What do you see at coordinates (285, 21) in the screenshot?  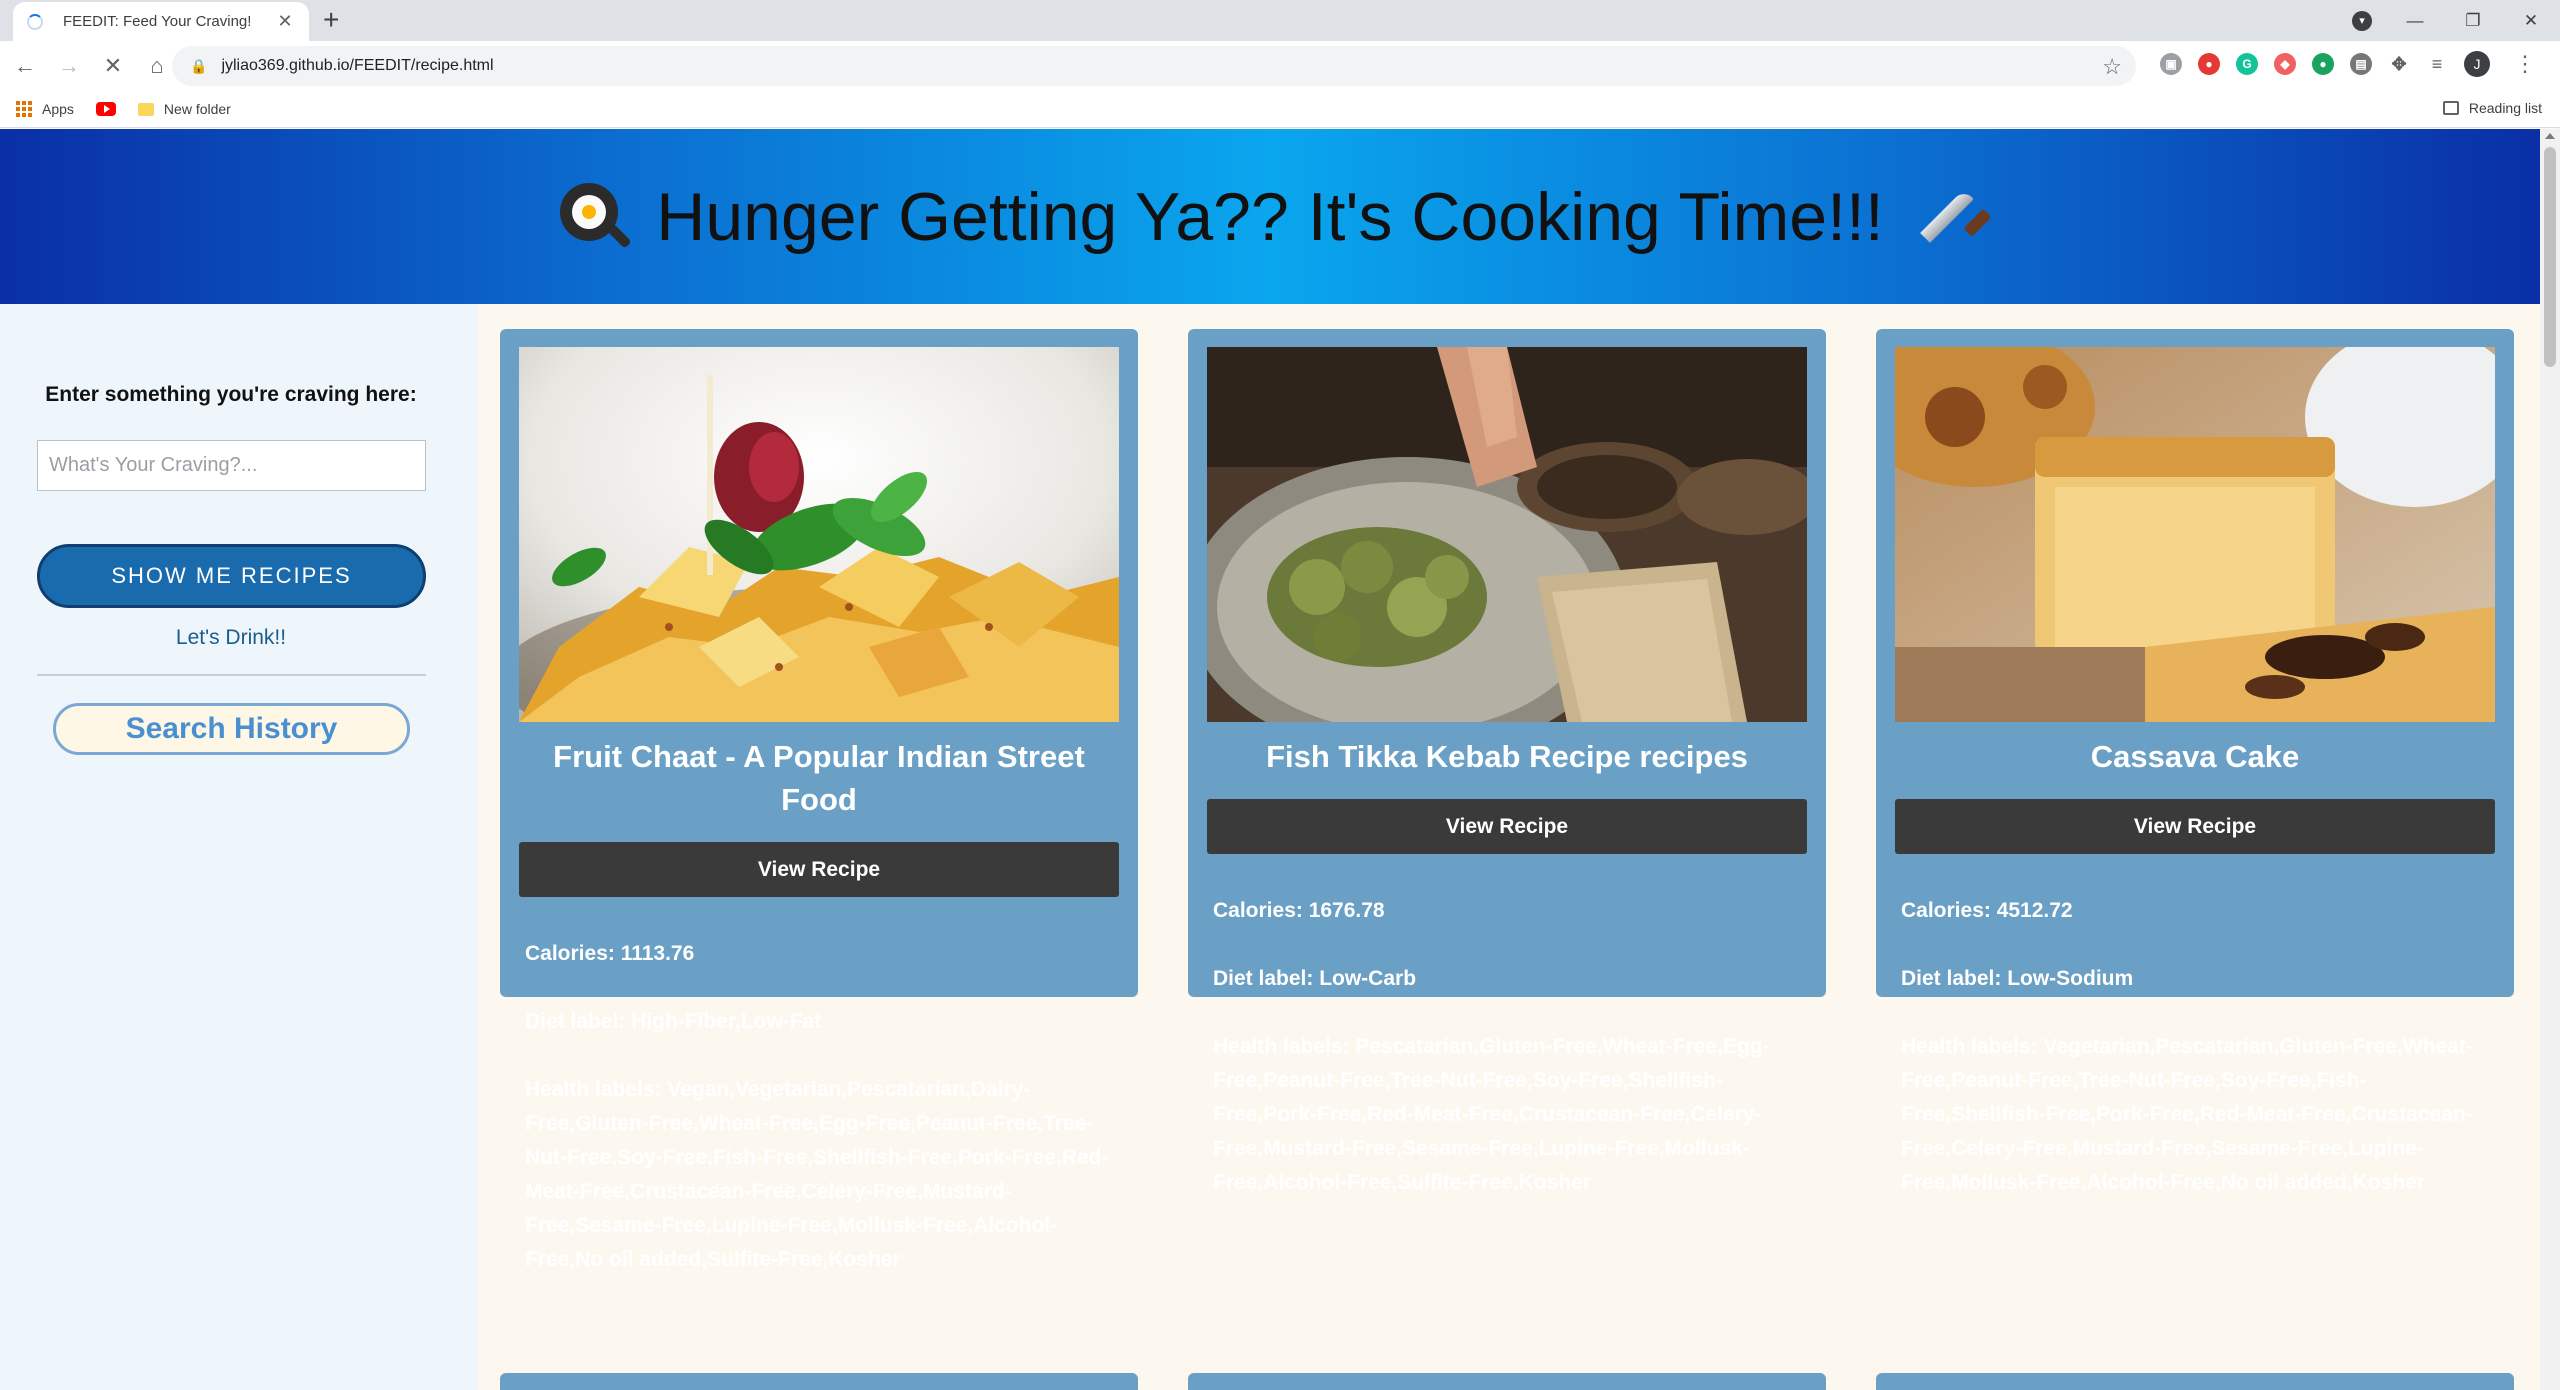 I see `close-icon: ✕` at bounding box center [285, 21].